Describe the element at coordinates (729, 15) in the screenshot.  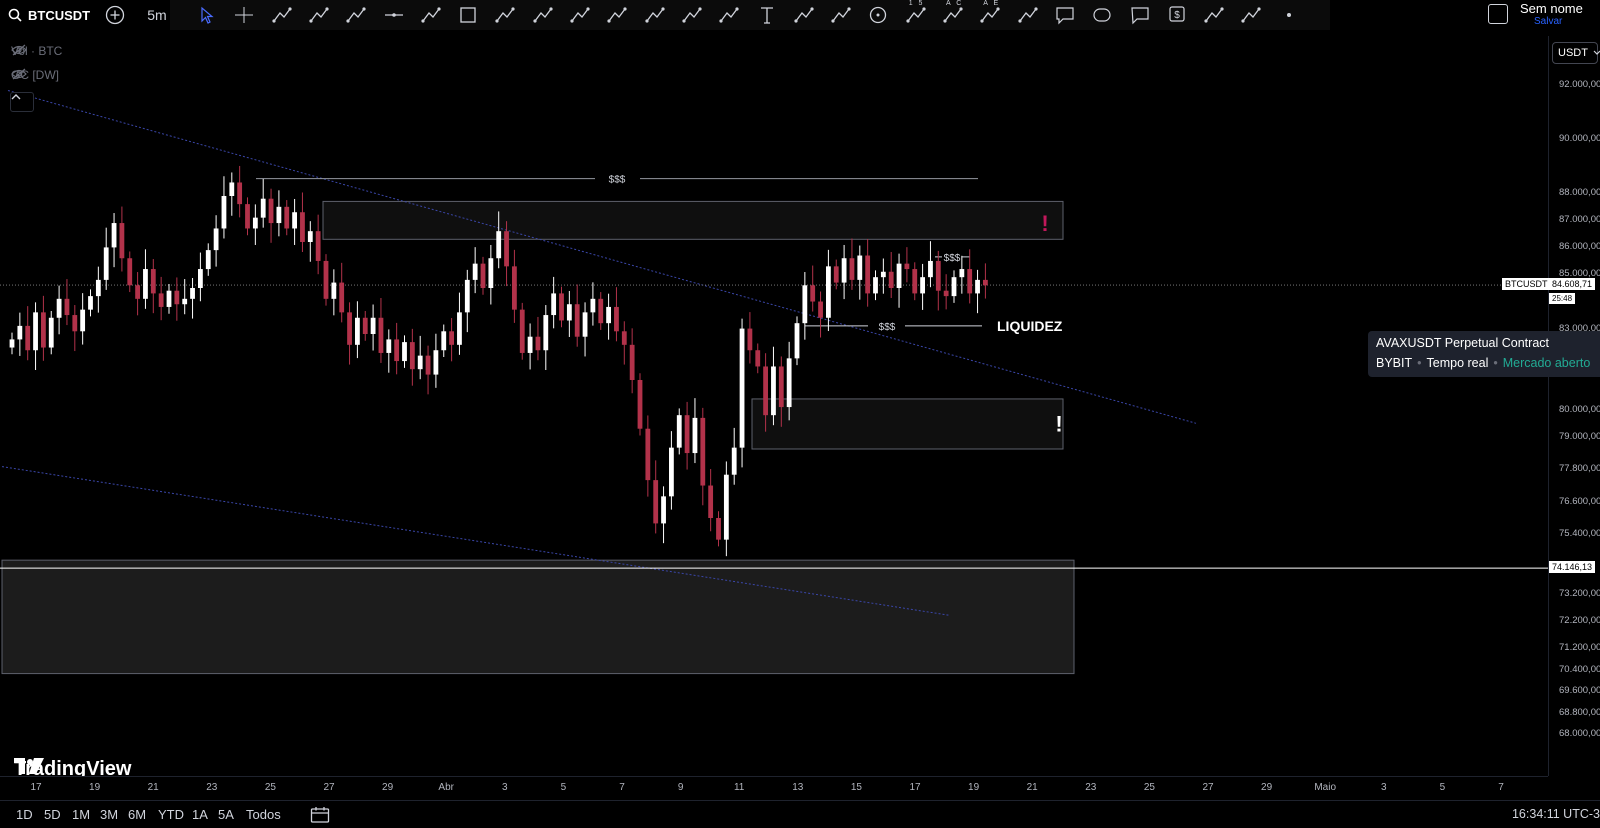
I see `regression-icon` at that location.